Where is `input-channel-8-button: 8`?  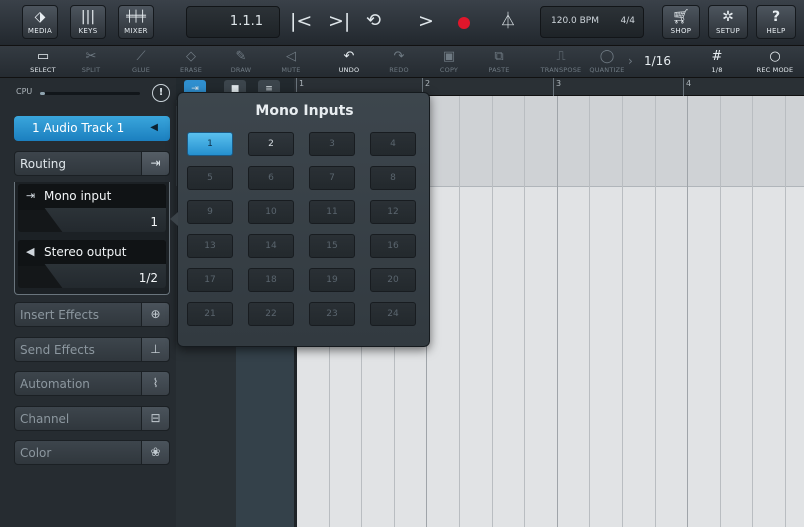
input-channel-8-button: 8 is located at coordinates (393, 178).